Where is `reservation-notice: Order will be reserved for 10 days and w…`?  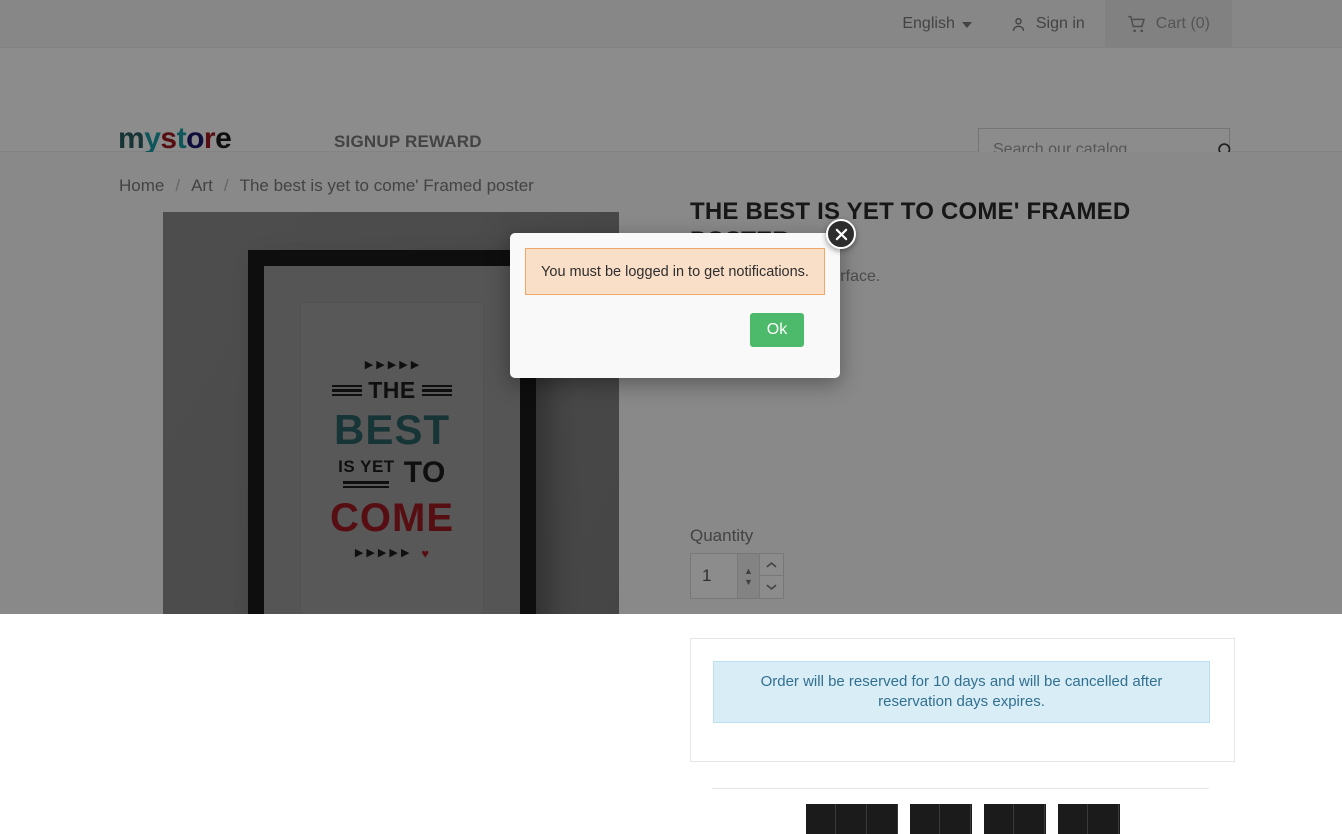 reservation-notice: Order will be reserved for 10 days and w… is located at coordinates (961, 692).